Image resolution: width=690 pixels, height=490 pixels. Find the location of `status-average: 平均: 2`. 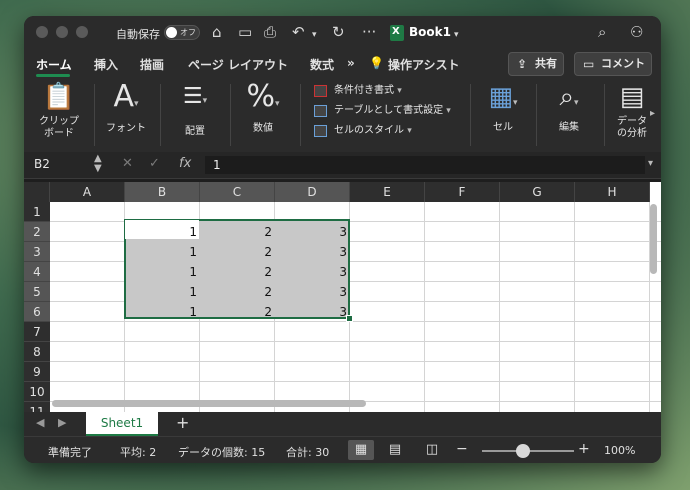

status-average: 平均: 2 is located at coordinates (138, 452).